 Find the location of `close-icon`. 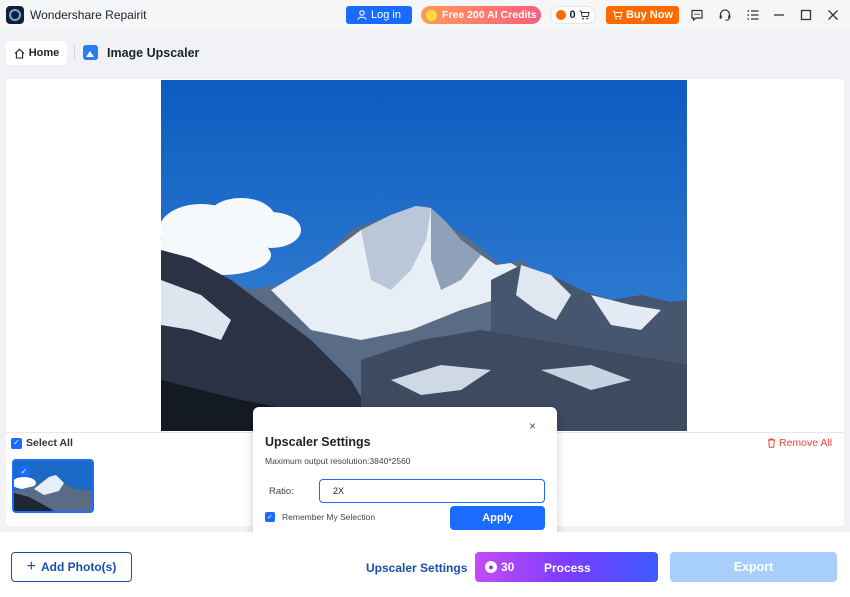

close-icon is located at coordinates (833, 15).